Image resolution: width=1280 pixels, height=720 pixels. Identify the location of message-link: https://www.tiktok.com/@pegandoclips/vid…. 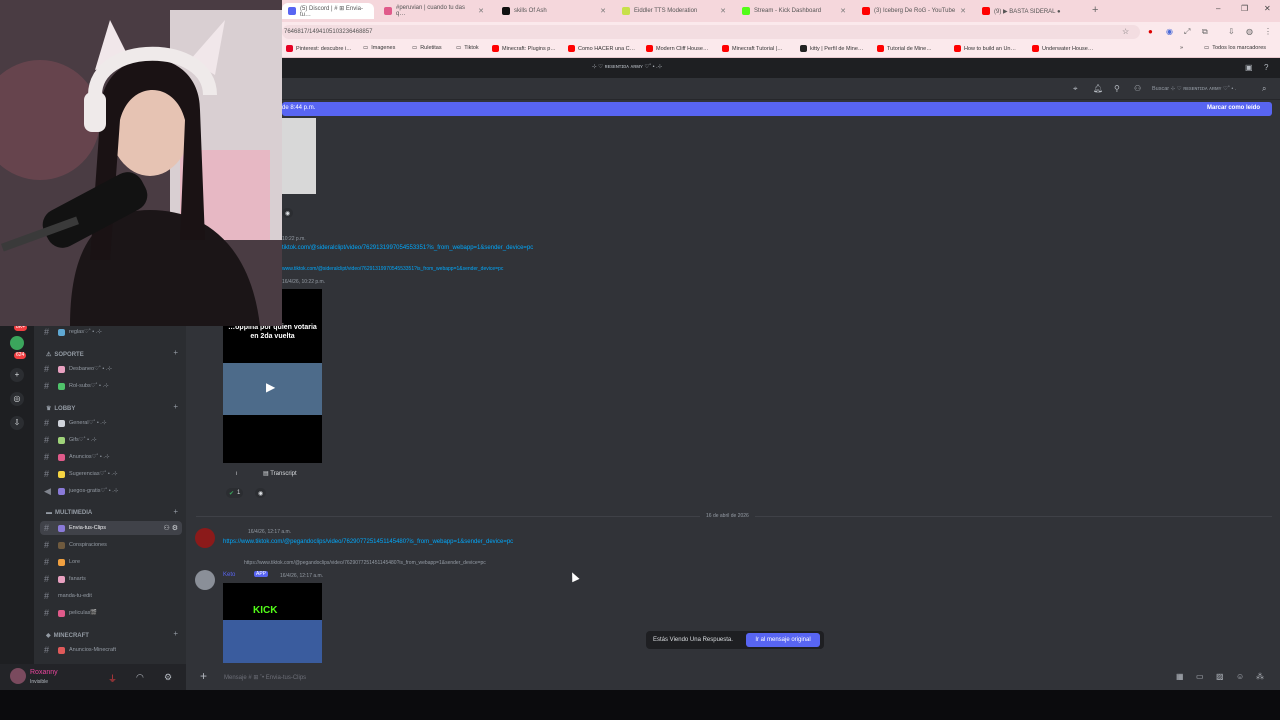
(368, 542).